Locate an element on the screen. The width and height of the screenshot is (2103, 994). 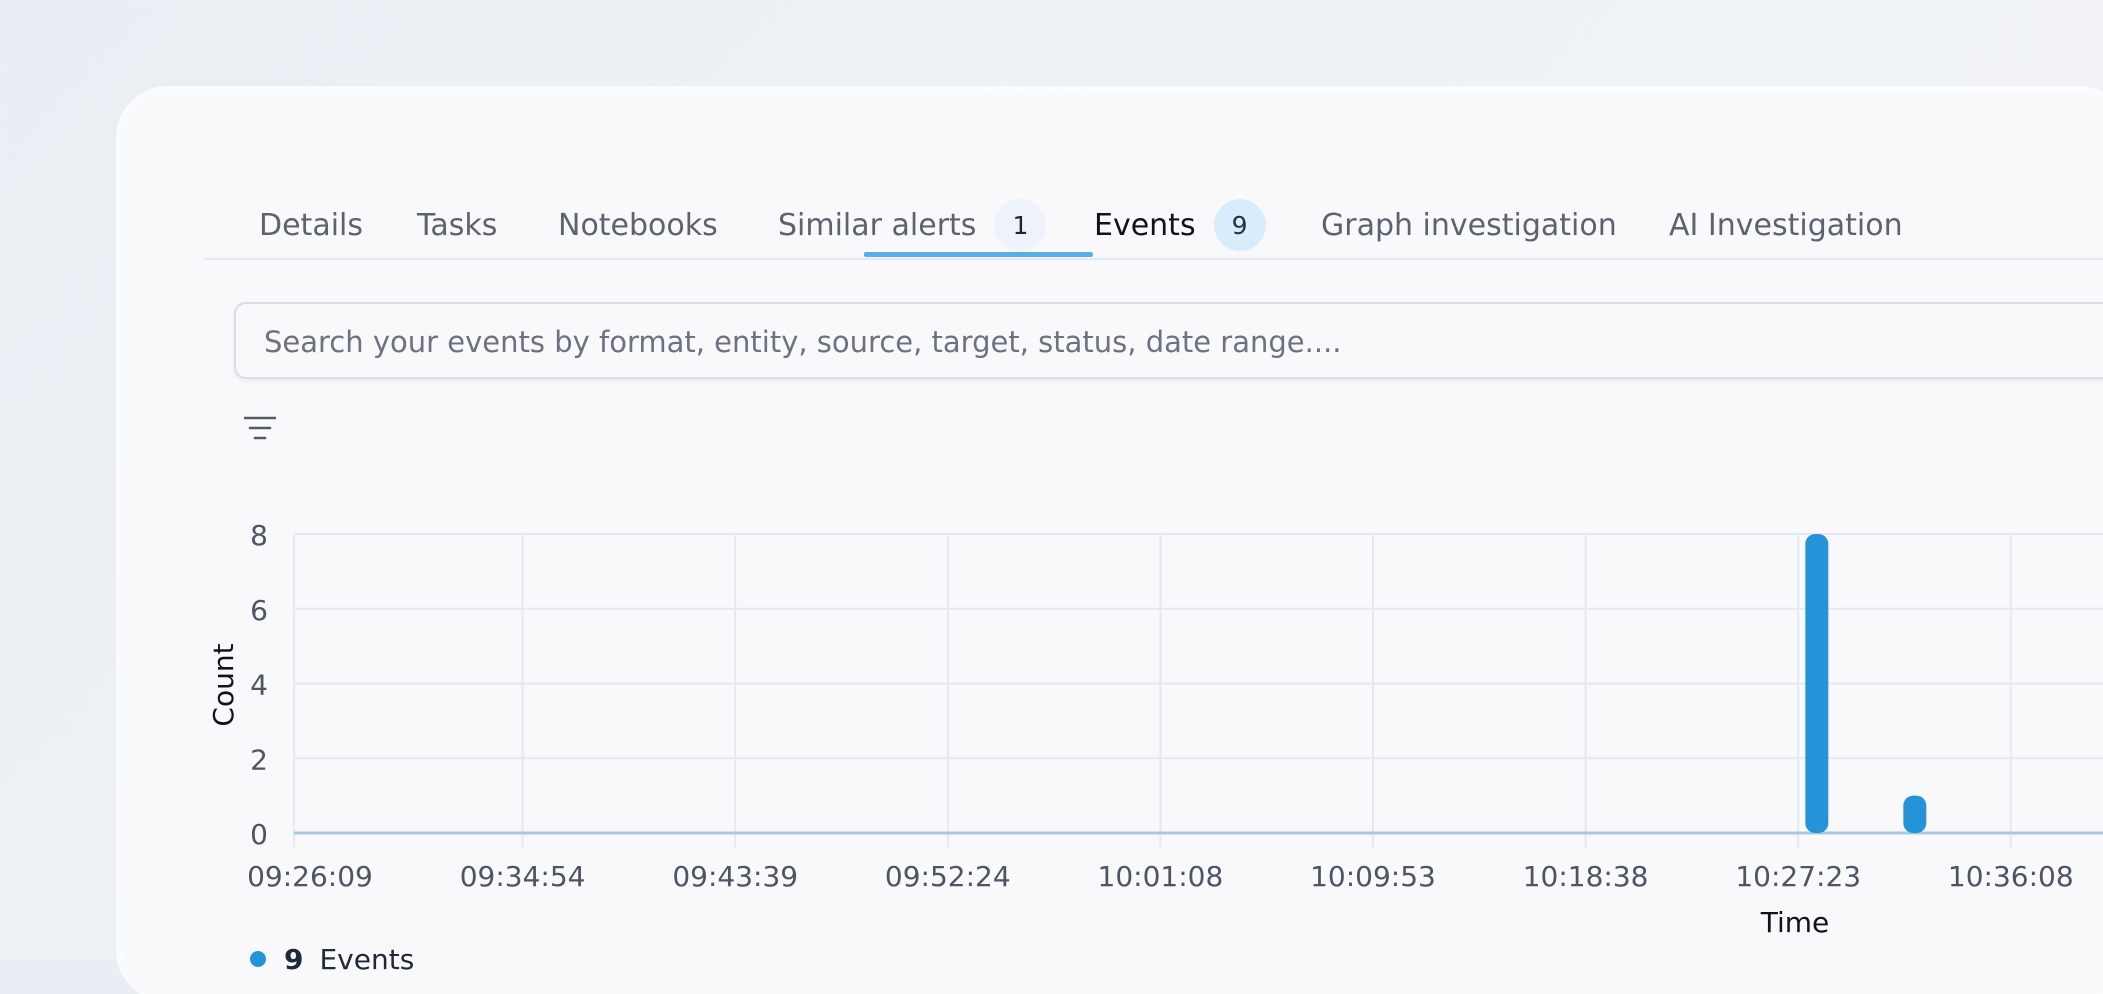
tab-ai-investigation-label: AI Investigation is located at coordinates (1786, 225).